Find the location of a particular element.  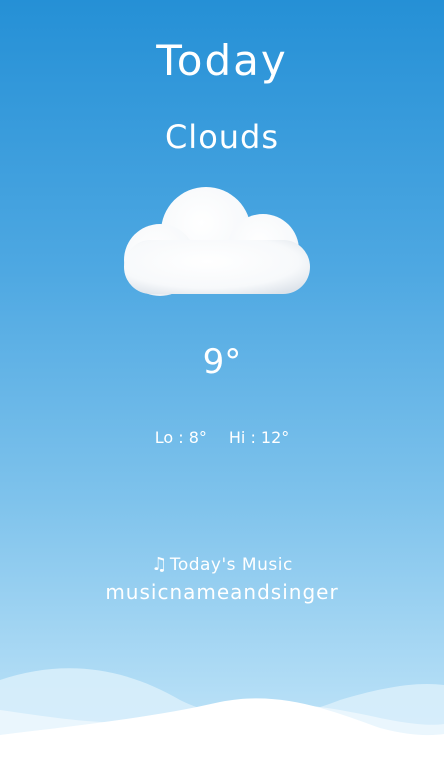

low-temperature: Lo : 8° is located at coordinates (180, 437).